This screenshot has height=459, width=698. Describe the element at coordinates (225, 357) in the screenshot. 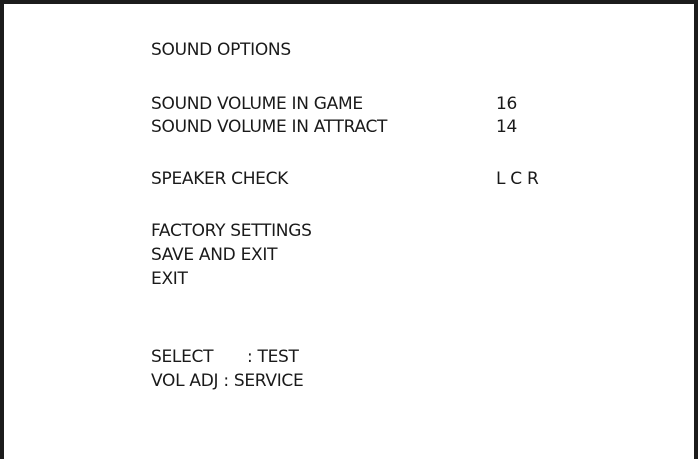

I see `control-hint-select: SELECT : TEST` at that location.